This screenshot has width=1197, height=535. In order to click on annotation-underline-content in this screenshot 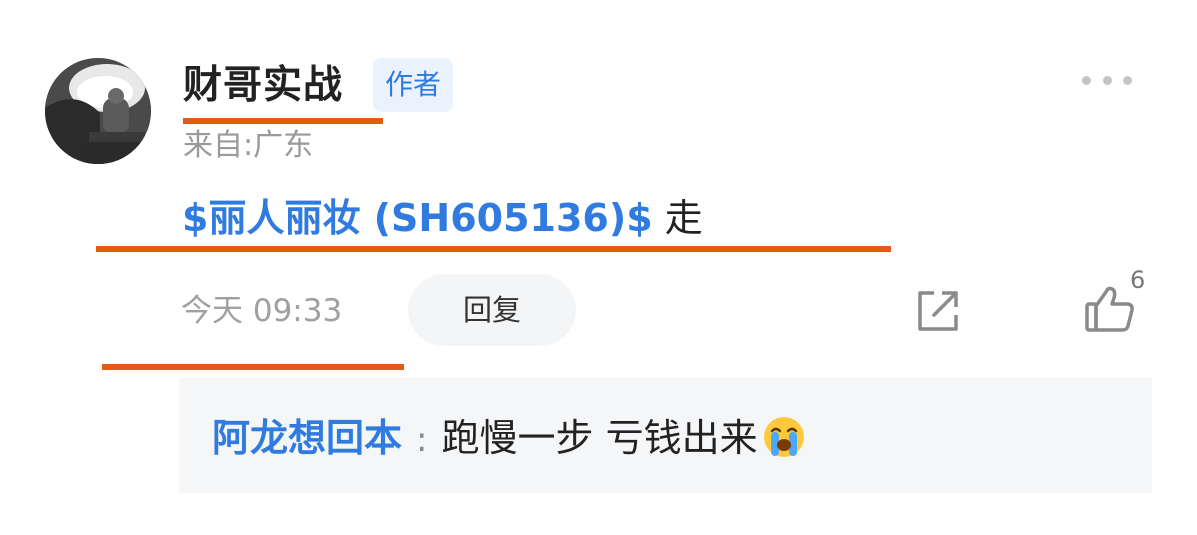, I will do `click(493, 249)`.